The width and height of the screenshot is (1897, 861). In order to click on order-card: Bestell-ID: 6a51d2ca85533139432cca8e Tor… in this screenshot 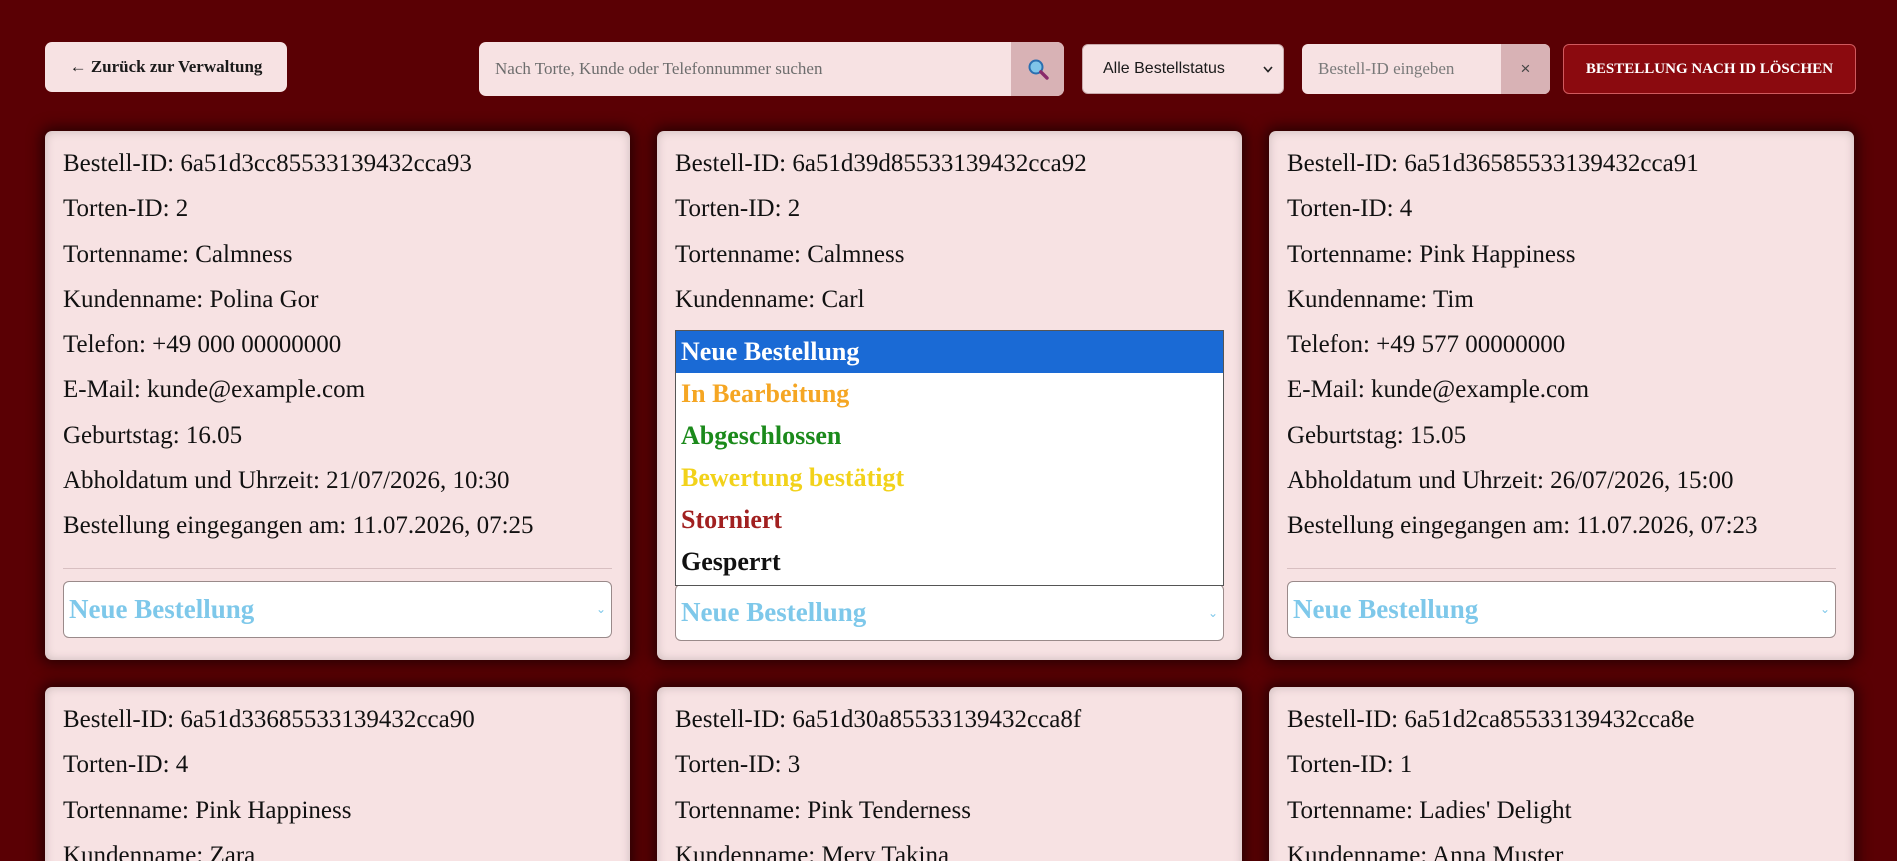, I will do `click(1561, 774)`.